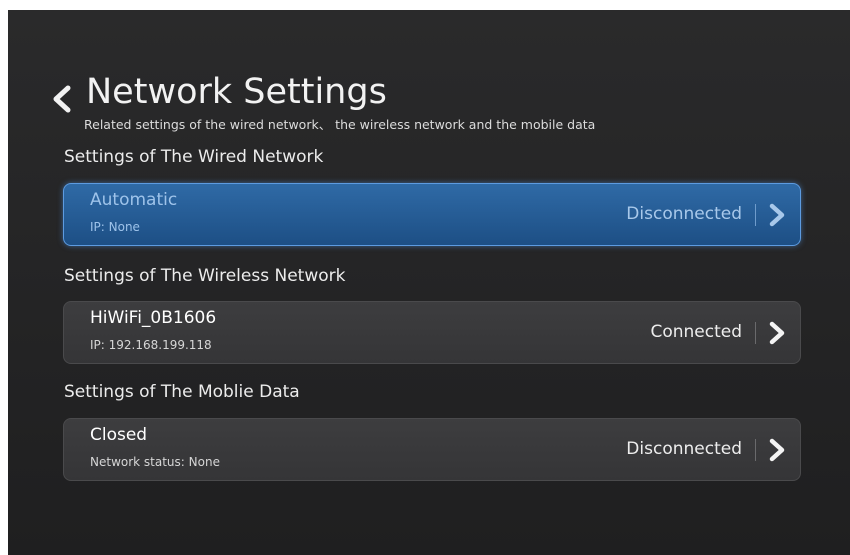 This screenshot has height=555, width=850. I want to click on chevron-left-icon, so click(62, 99).